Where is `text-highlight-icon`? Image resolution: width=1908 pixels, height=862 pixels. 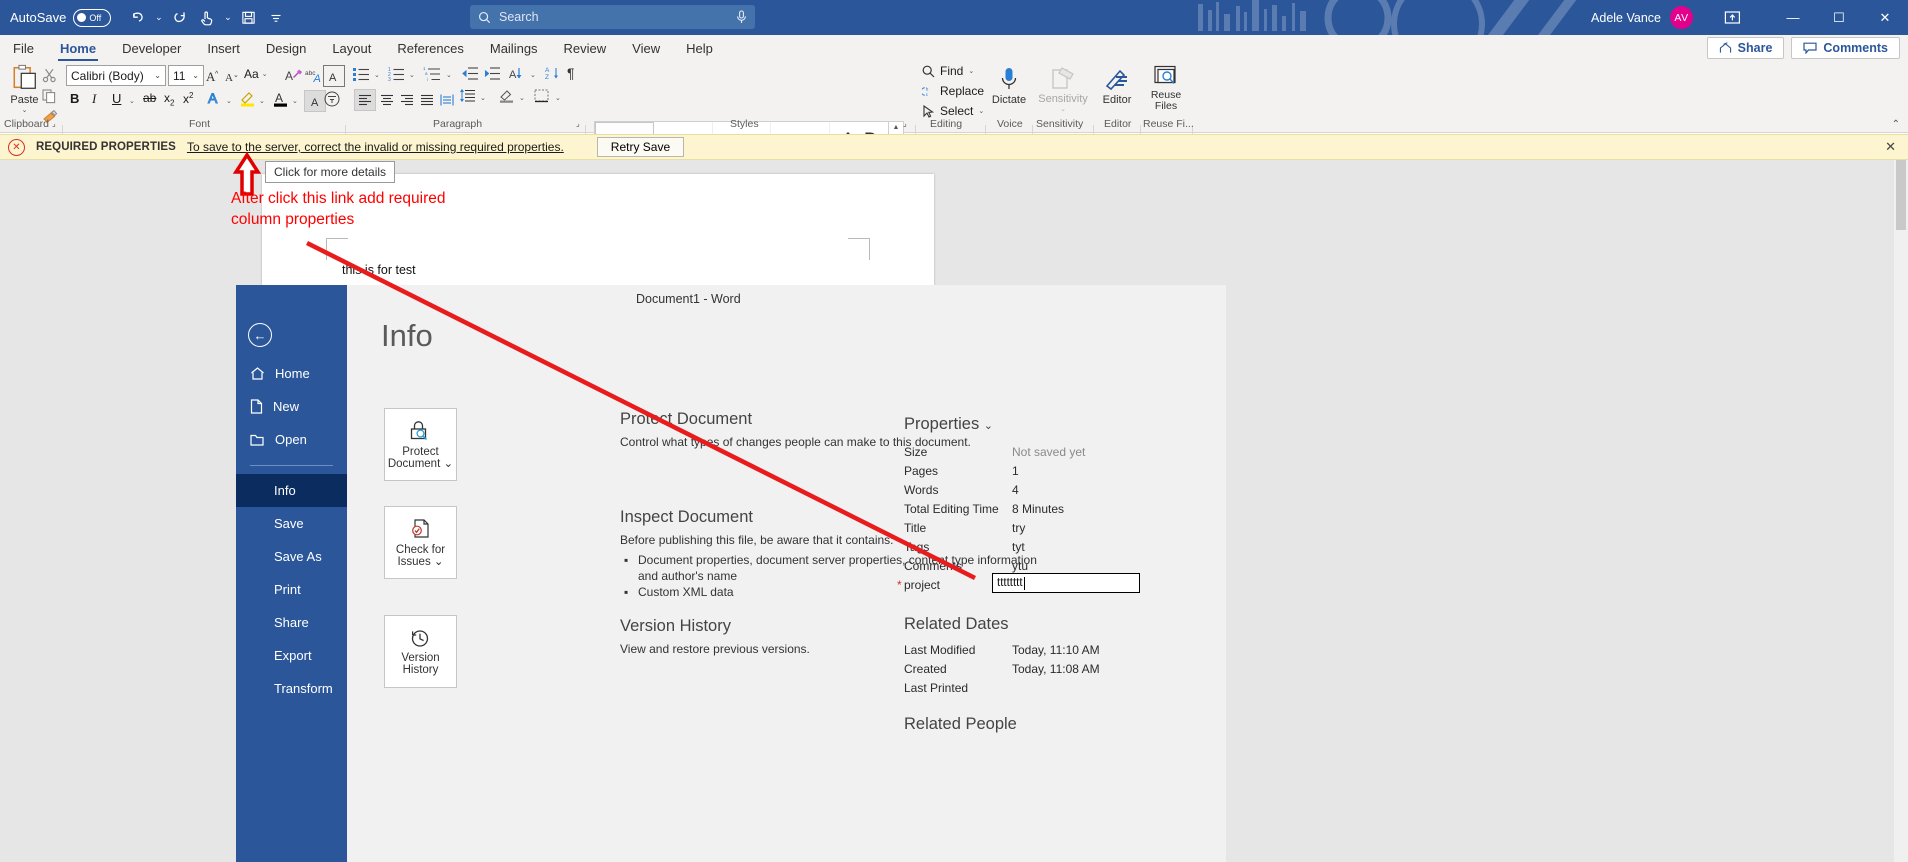 text-highlight-icon is located at coordinates (248, 100).